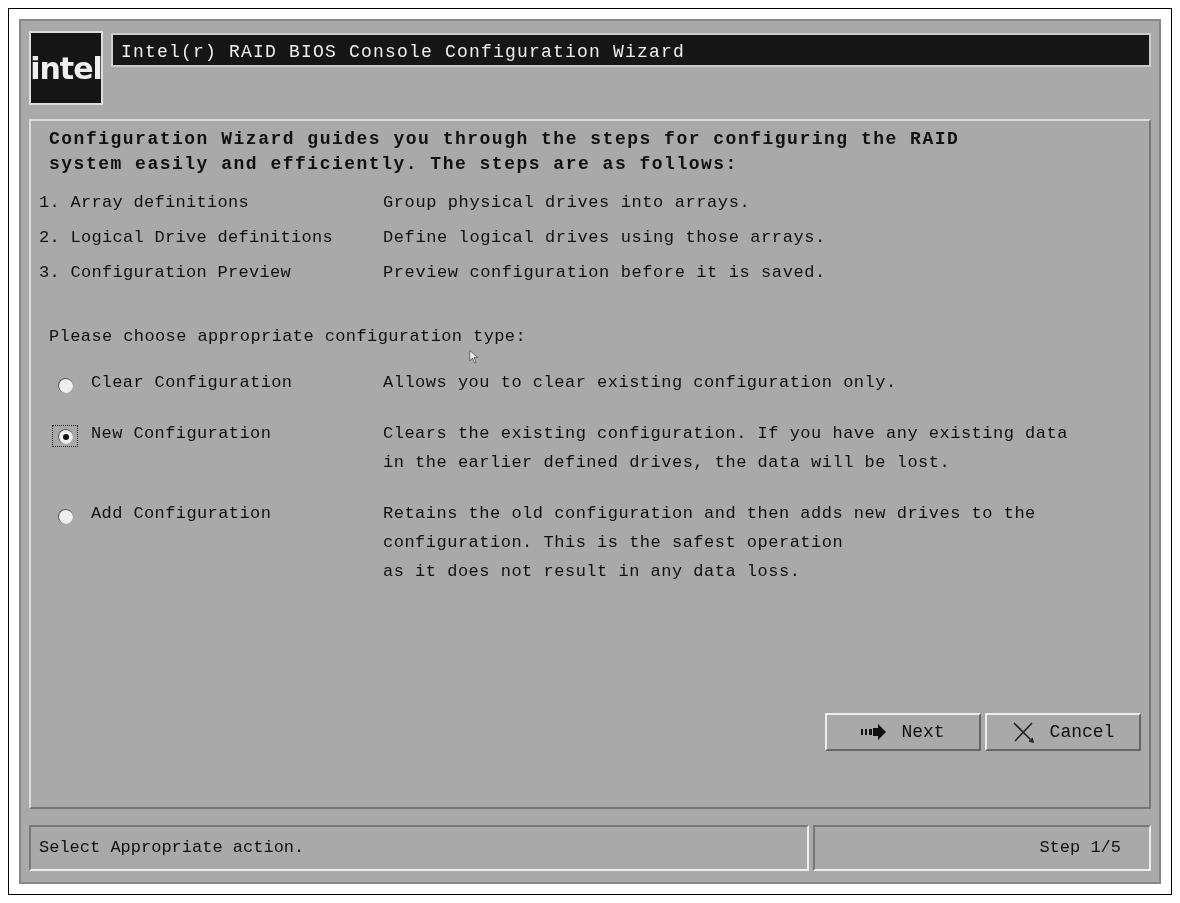  What do you see at coordinates (604, 237) in the screenshot?
I see `step-description: Define logical drives using those arrays.` at bounding box center [604, 237].